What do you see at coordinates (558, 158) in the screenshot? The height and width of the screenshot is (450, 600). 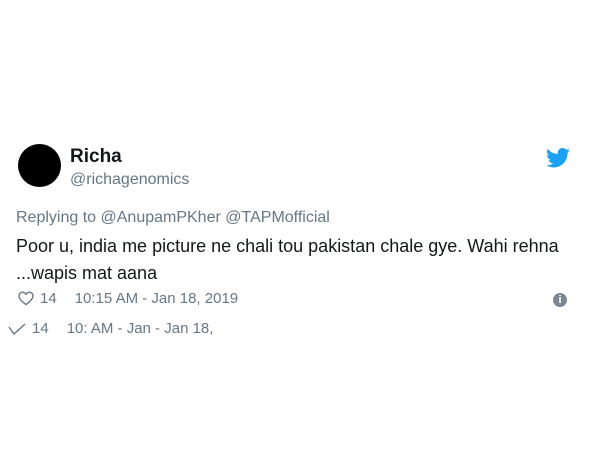 I see `twitter-bird-icon` at bounding box center [558, 158].